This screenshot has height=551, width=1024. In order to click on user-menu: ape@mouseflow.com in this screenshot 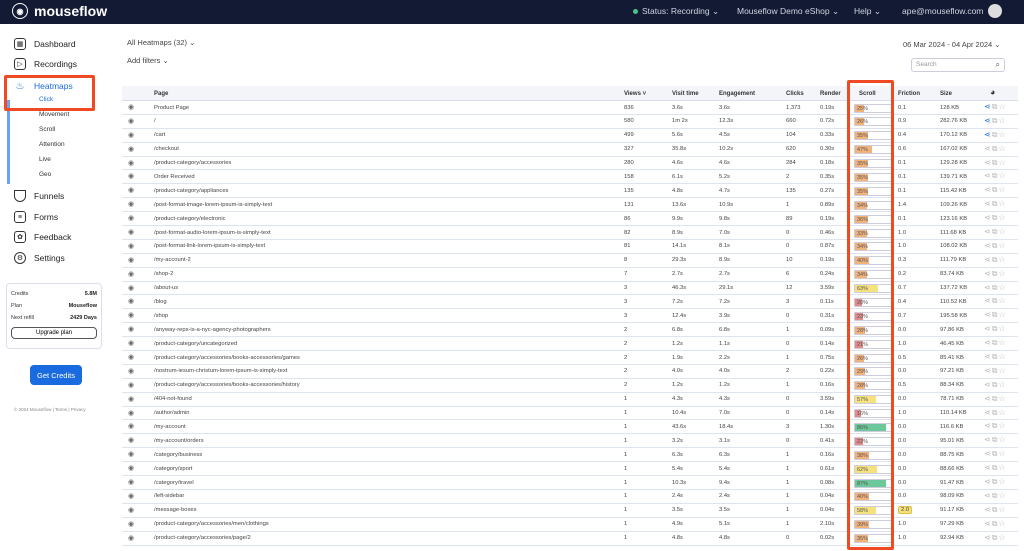, I will do `click(942, 11)`.